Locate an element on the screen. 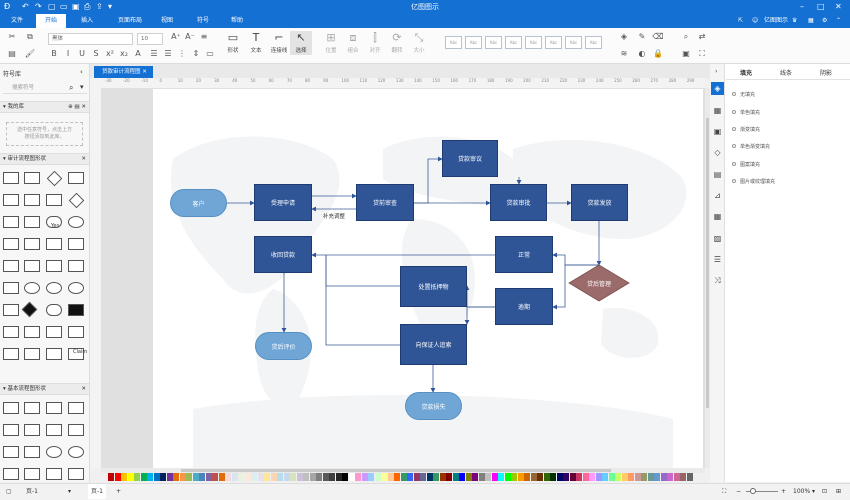 Image resolution: width=850 pixels, height=500 pixels. style-preset-3: Abc is located at coordinates (493, 42).